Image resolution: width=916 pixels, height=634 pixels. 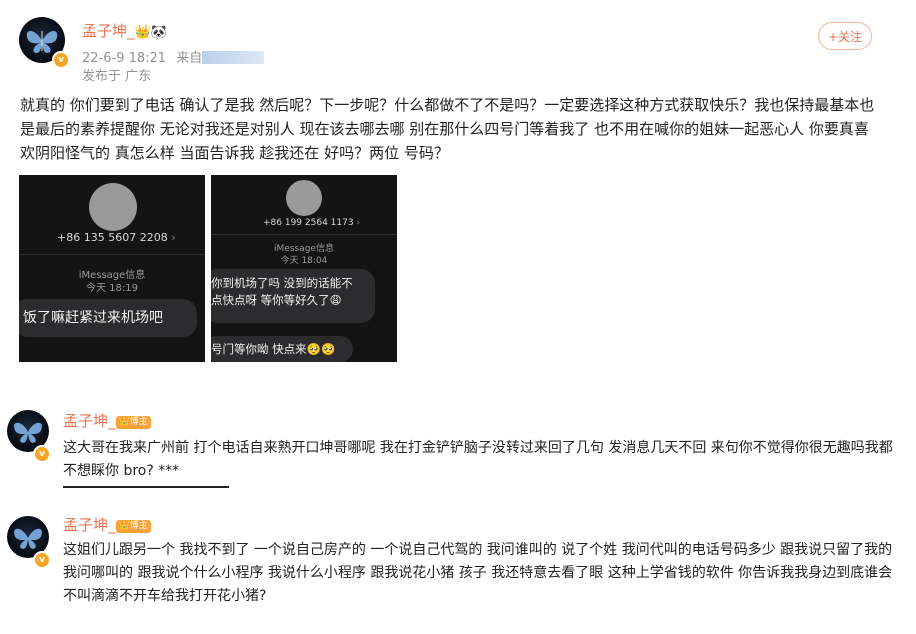 What do you see at coordinates (173, 56) in the screenshot?
I see `post-date-source: 22-6-9 18:21 来自` at bounding box center [173, 56].